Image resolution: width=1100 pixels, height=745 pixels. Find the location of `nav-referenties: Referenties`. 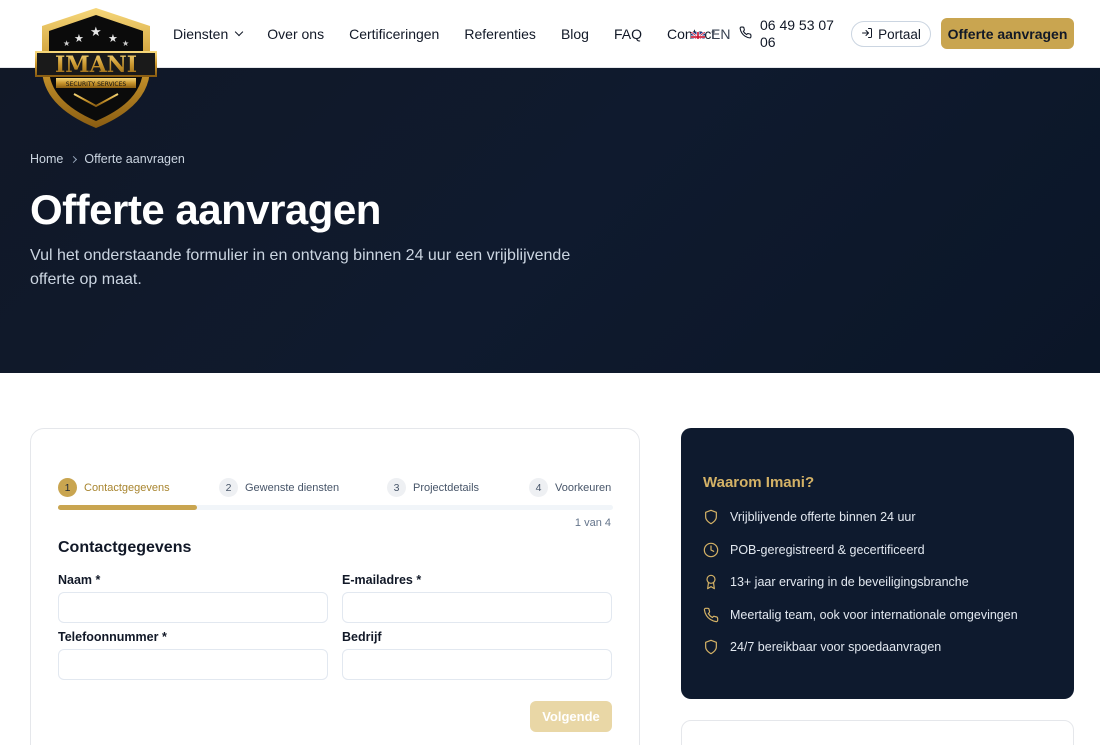

nav-referenties: Referenties is located at coordinates (500, 34).